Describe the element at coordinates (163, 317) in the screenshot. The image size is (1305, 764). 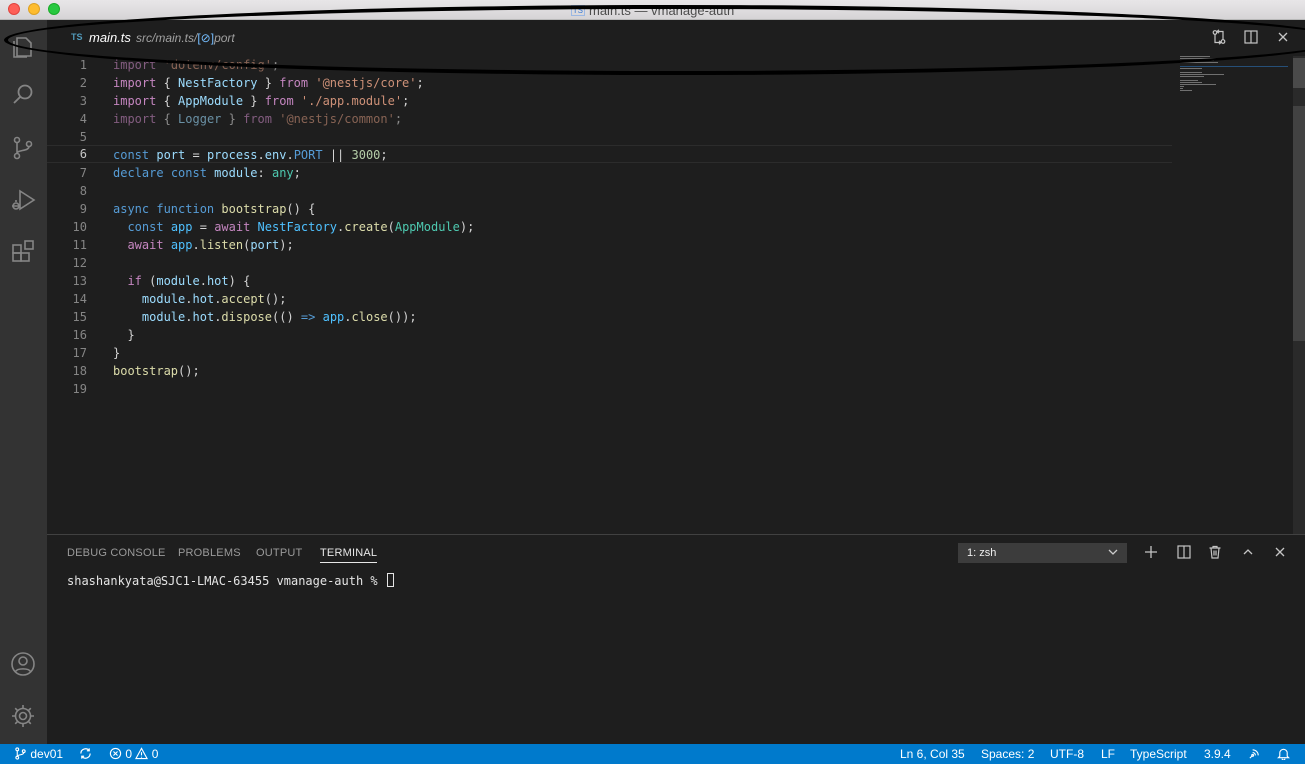
I see `identifier: module` at that location.